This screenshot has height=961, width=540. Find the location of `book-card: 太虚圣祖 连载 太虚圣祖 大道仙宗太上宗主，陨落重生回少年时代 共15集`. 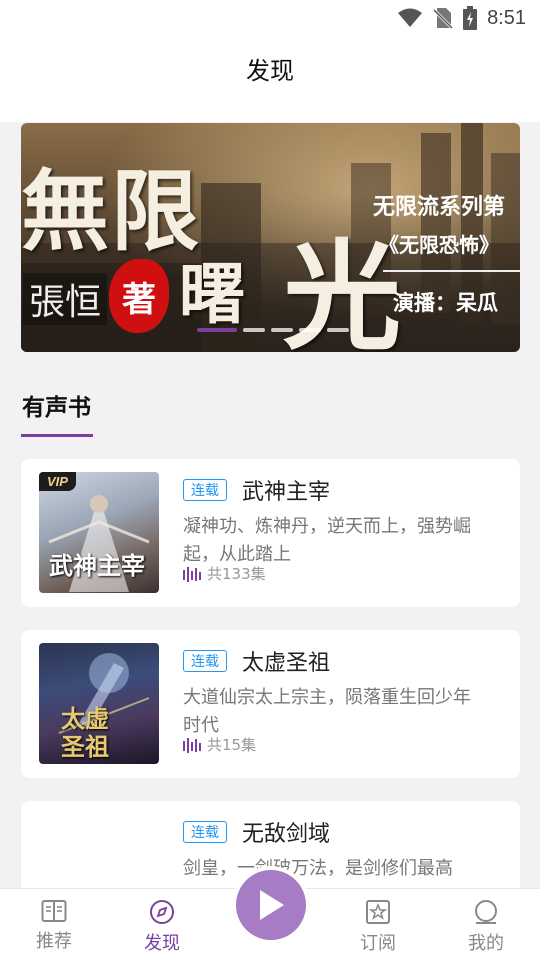

book-card: 太虚圣祖 连载 太虚圣祖 大道仙宗太上宗主，陨落重生回少年时代 共15集 is located at coordinates (270, 704).